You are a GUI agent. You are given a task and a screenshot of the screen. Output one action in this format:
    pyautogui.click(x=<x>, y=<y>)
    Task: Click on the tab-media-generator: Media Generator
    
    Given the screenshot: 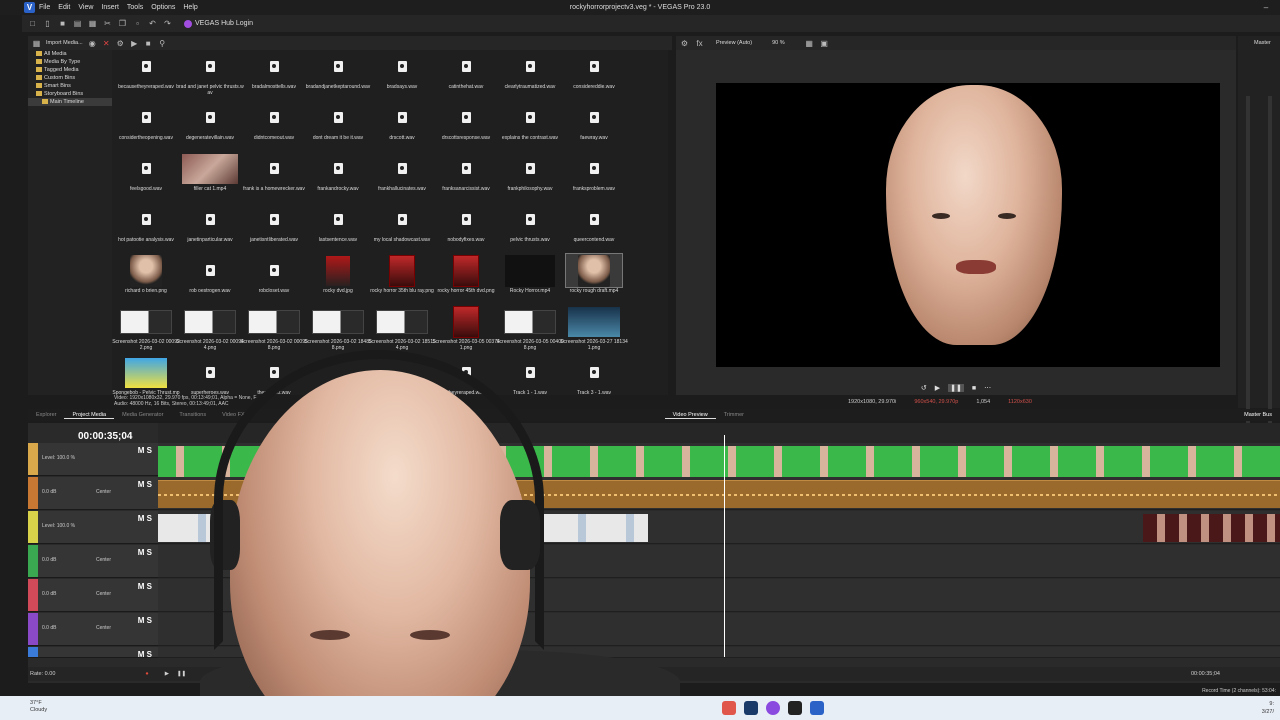 What is the action you would take?
    pyautogui.click(x=142, y=415)
    